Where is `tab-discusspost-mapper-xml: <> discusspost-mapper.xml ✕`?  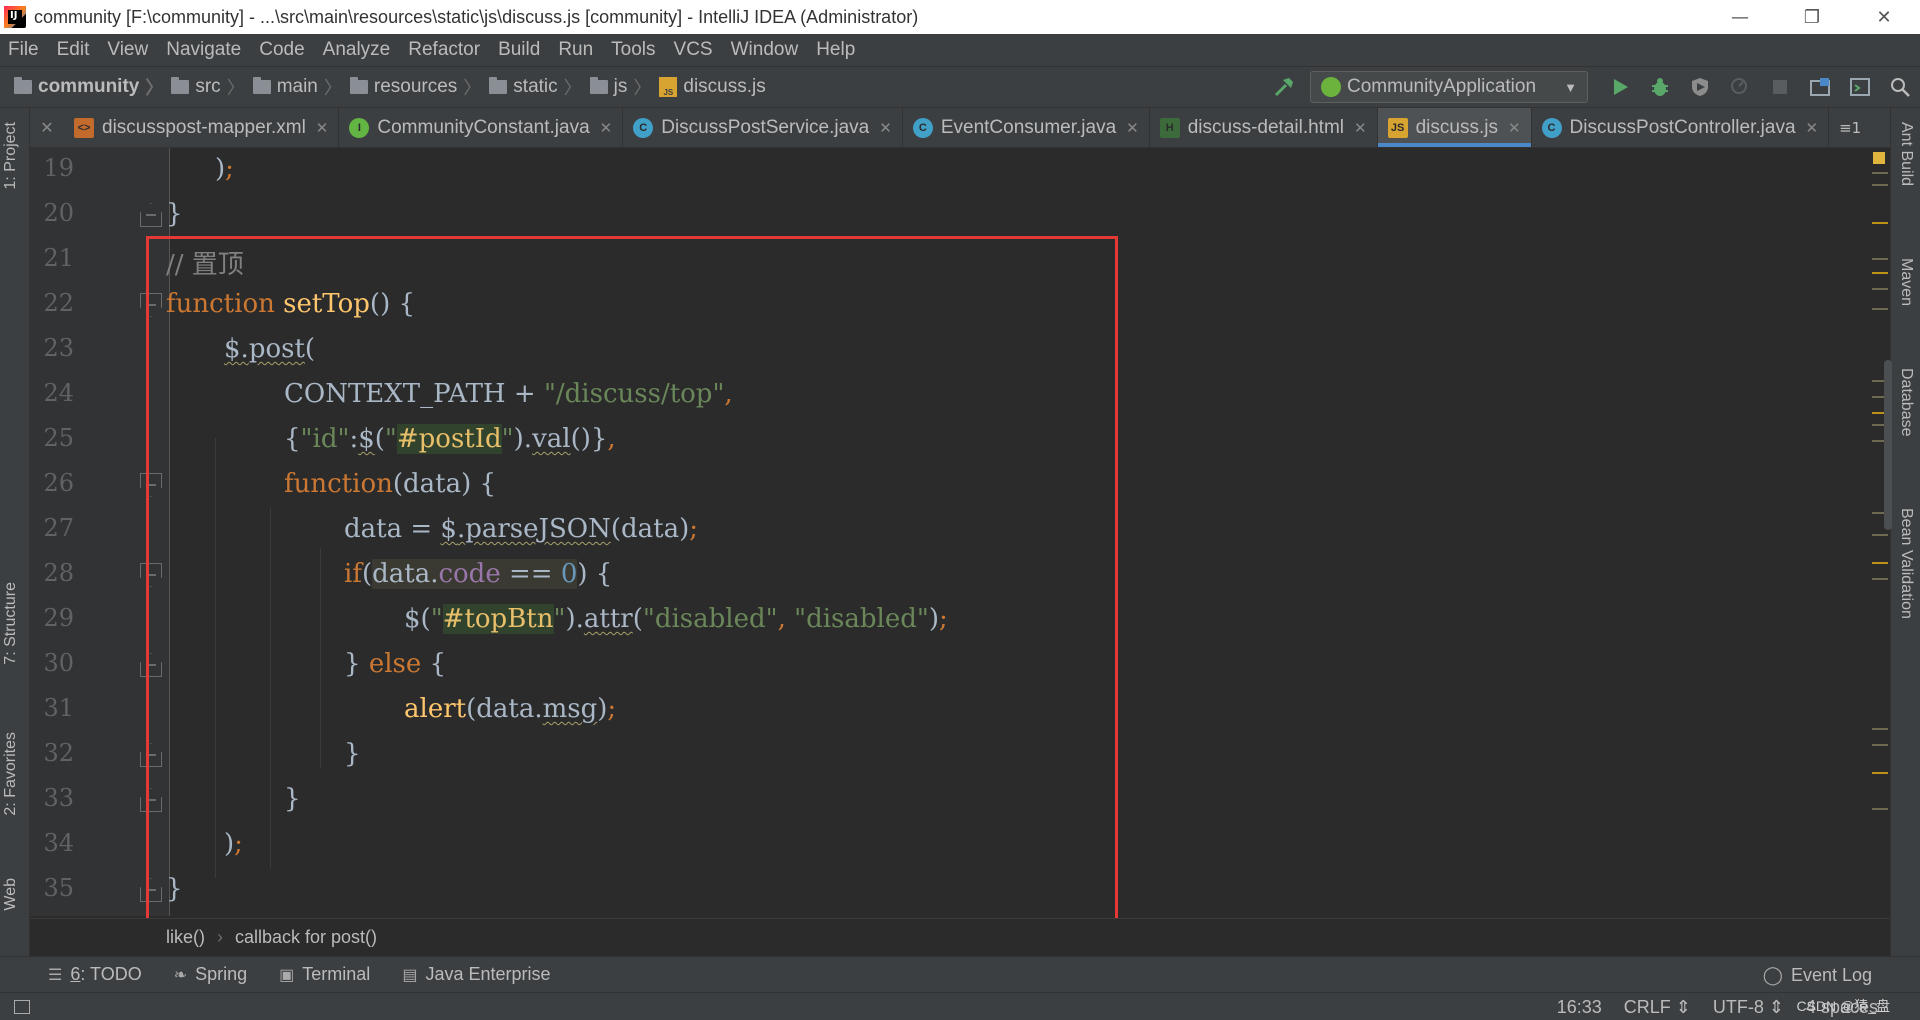 tab-discusspost-mapper-xml: <> discusspost-mapper.xml ✕ is located at coordinates (202, 127).